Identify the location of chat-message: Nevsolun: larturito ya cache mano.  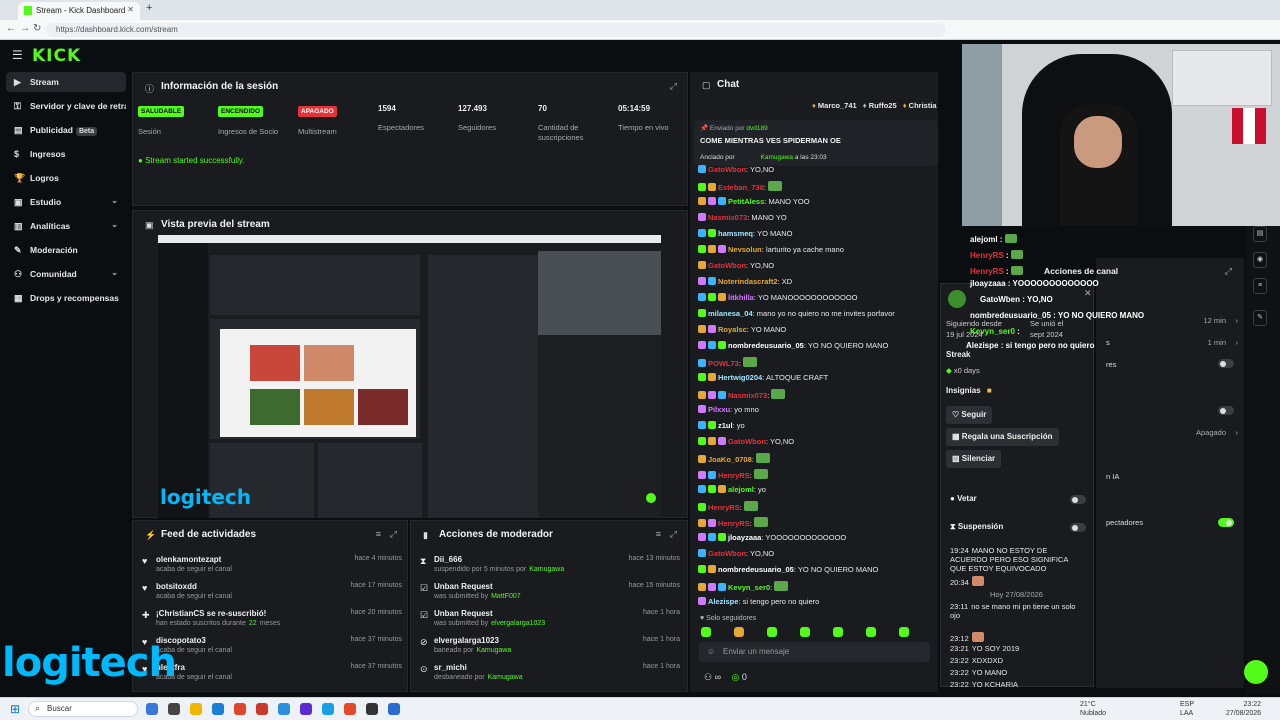
(818, 251).